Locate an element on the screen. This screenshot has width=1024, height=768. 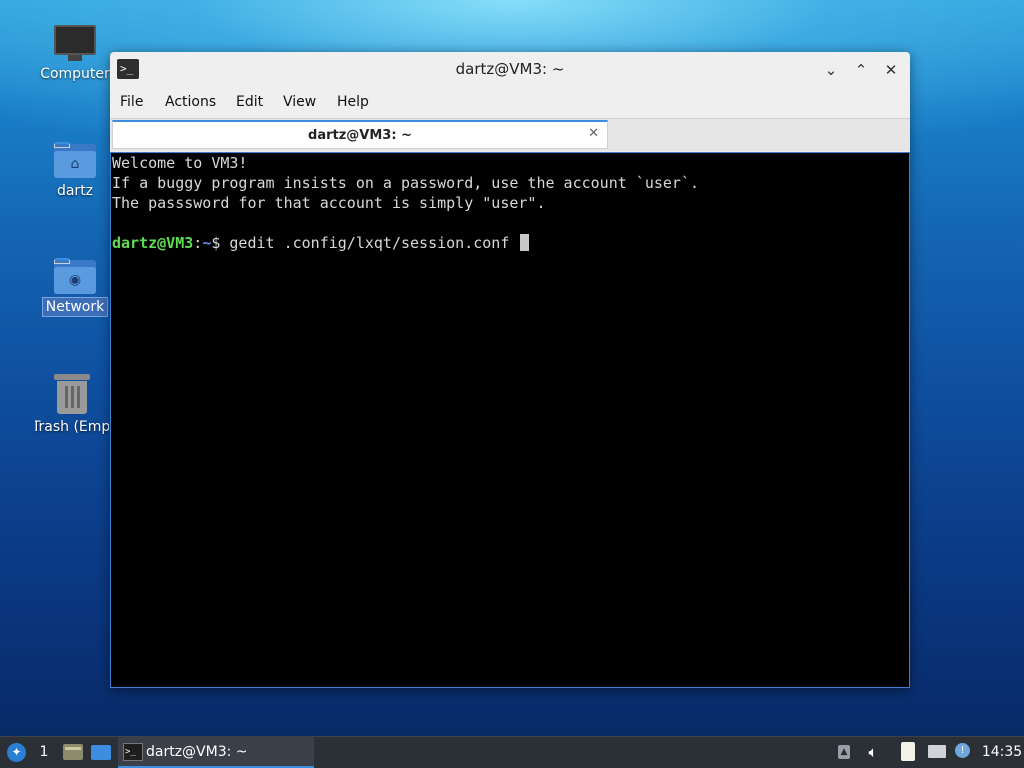
terminal-icon: >_ is located at coordinates (133, 752).